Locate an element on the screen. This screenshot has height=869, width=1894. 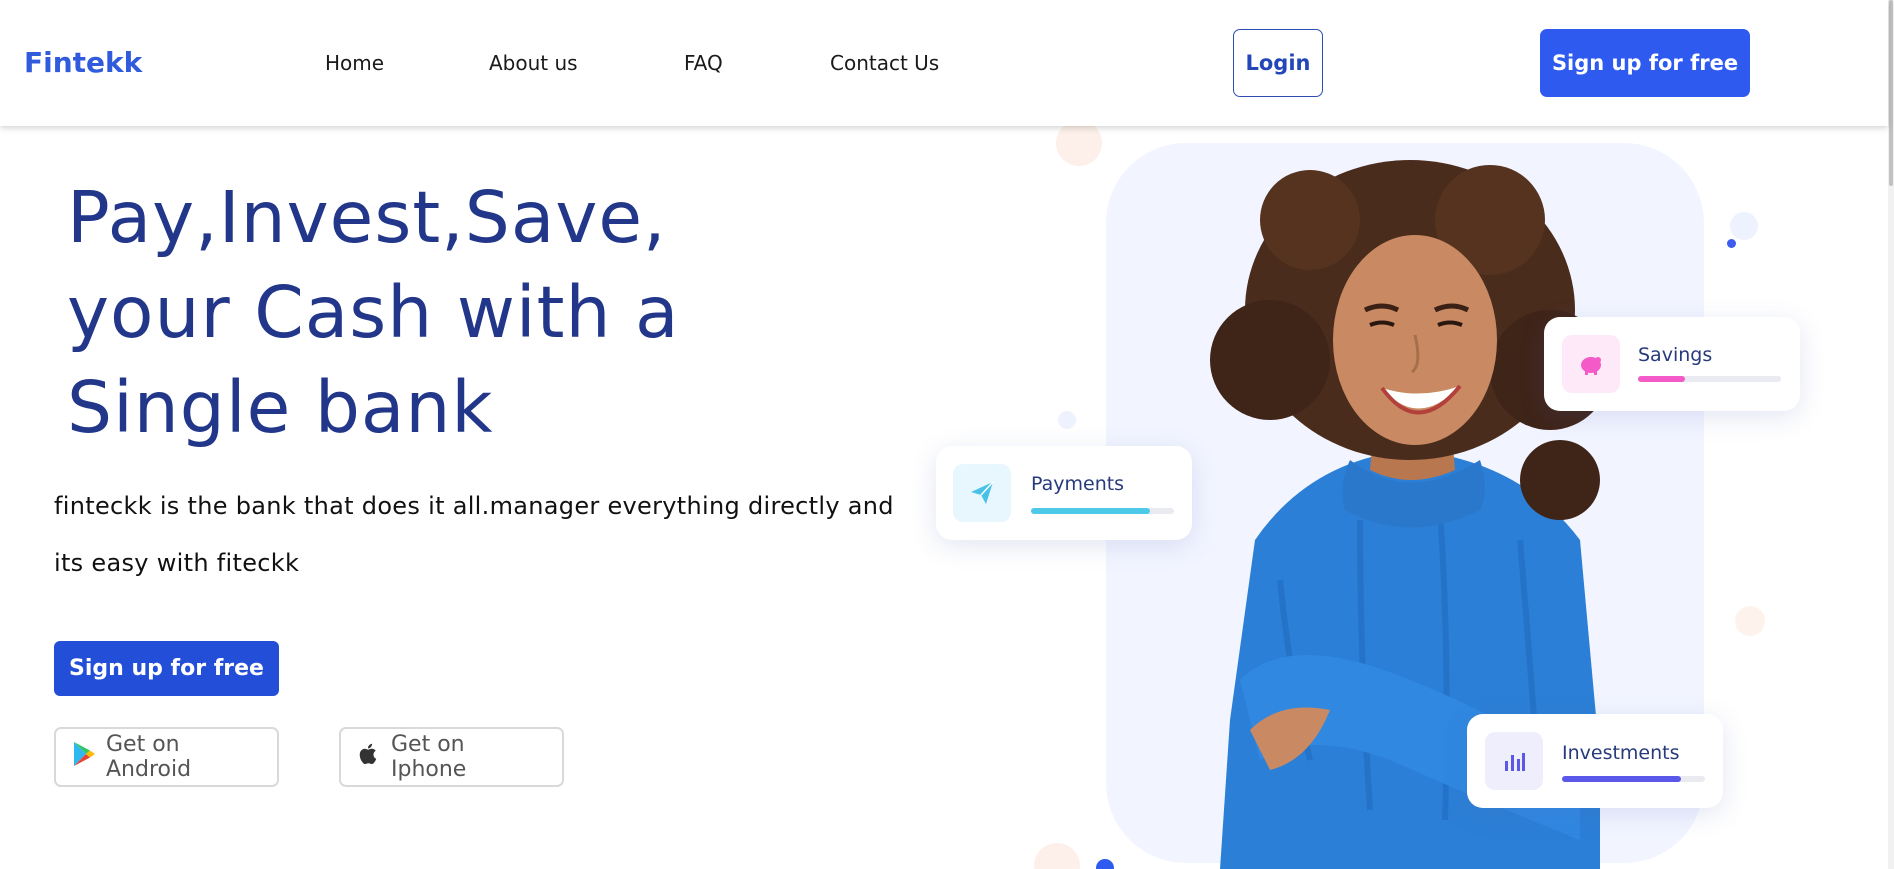
savings-label: Savings is located at coordinates (1675, 355).